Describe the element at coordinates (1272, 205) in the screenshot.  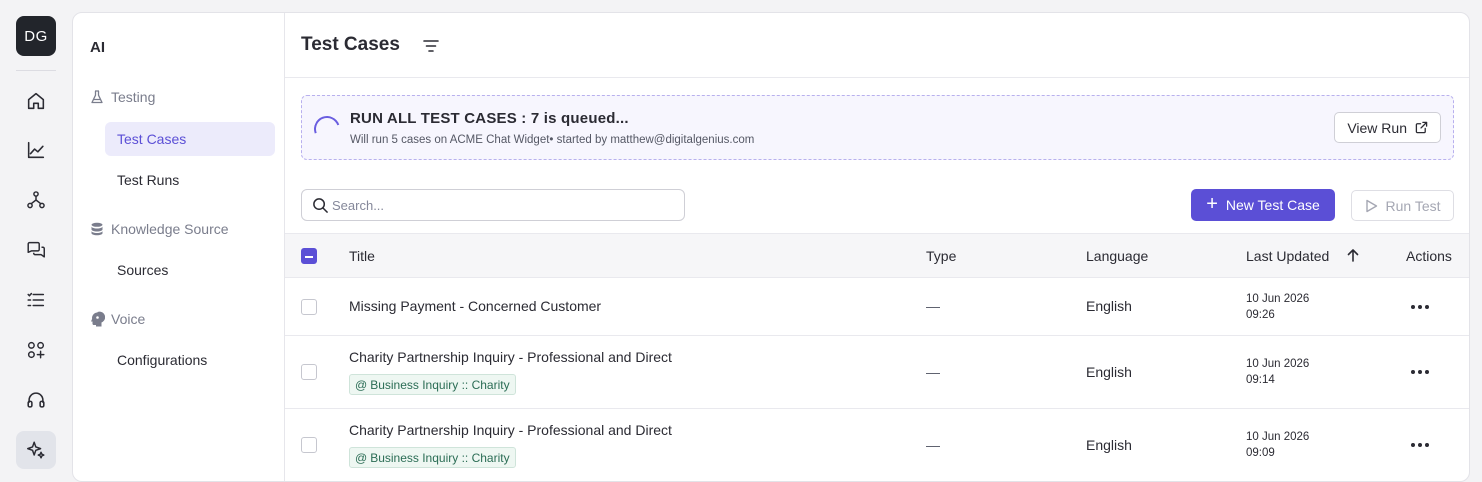
I see `new-test-case-label: New Test Case` at that location.